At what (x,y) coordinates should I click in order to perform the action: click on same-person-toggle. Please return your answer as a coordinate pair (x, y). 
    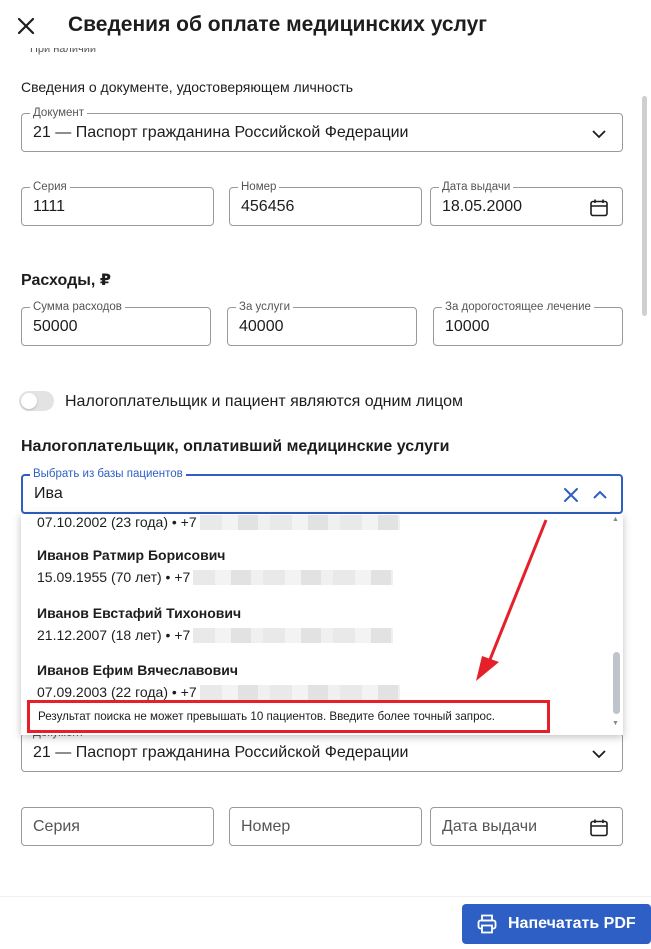
    Looking at the image, I should click on (36, 401).